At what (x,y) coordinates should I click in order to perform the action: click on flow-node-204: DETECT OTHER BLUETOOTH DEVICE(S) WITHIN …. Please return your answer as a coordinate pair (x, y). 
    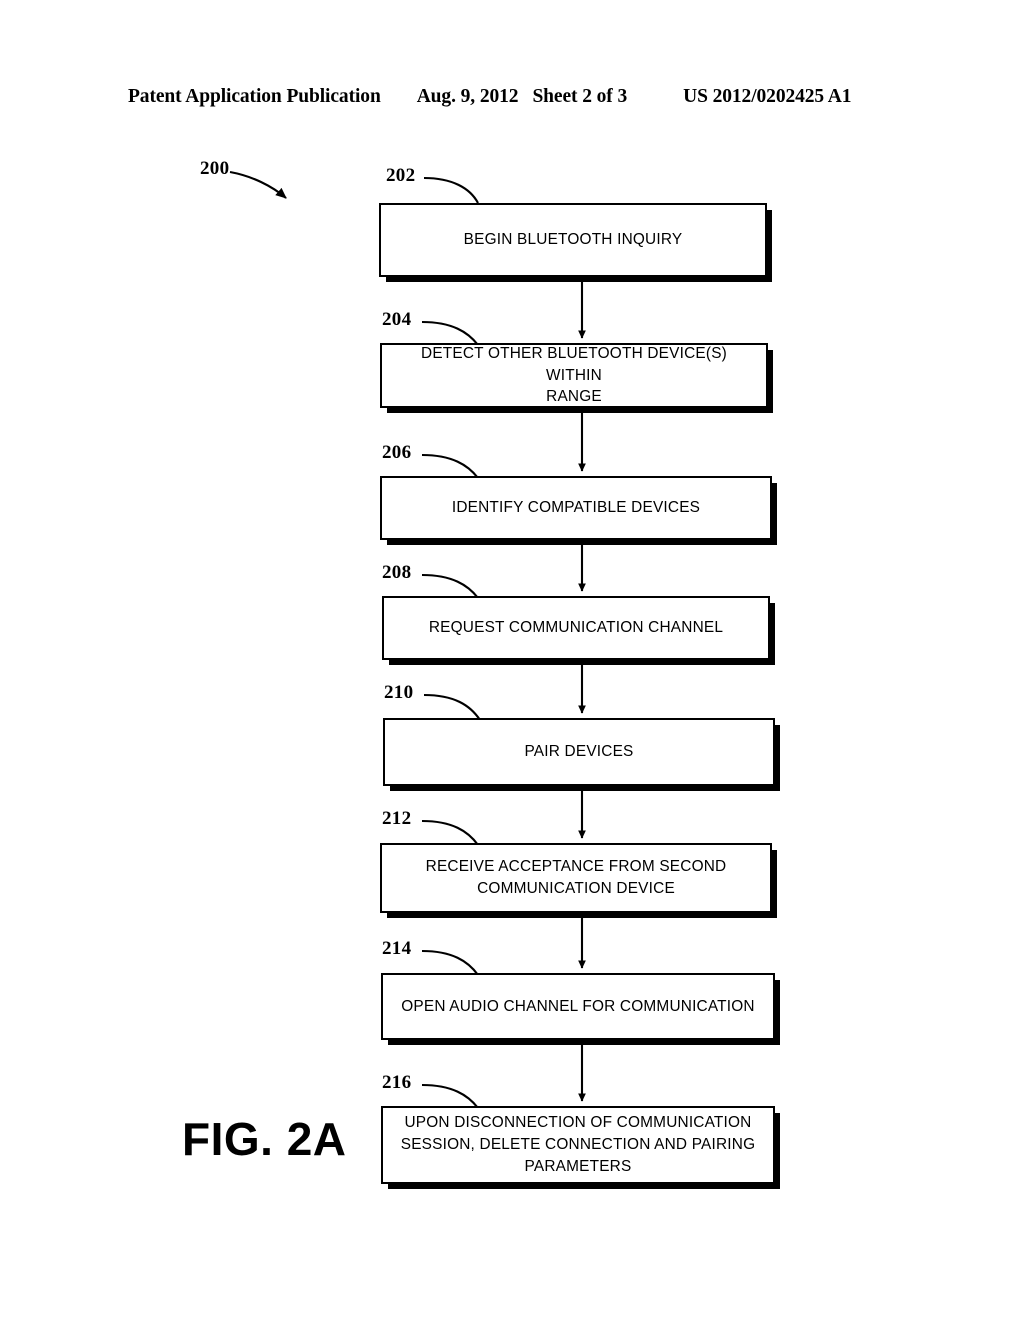
    Looking at the image, I should click on (574, 375).